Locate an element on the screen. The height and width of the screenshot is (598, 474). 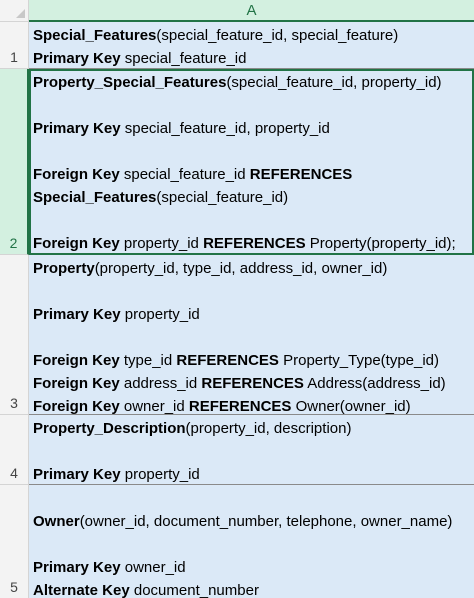
cell-text-line: Primary Key owner_id is located at coordinates (253, 567).